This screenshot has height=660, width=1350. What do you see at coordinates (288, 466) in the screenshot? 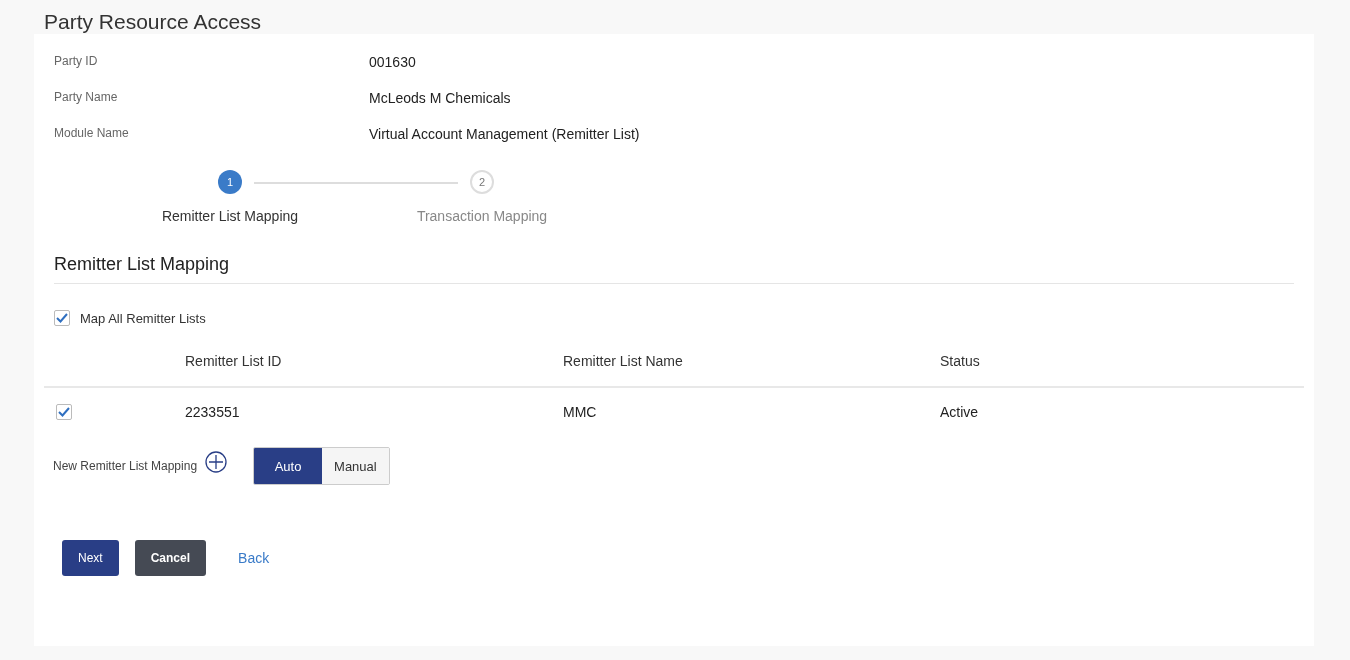
I see `toggle-option: Auto` at bounding box center [288, 466].